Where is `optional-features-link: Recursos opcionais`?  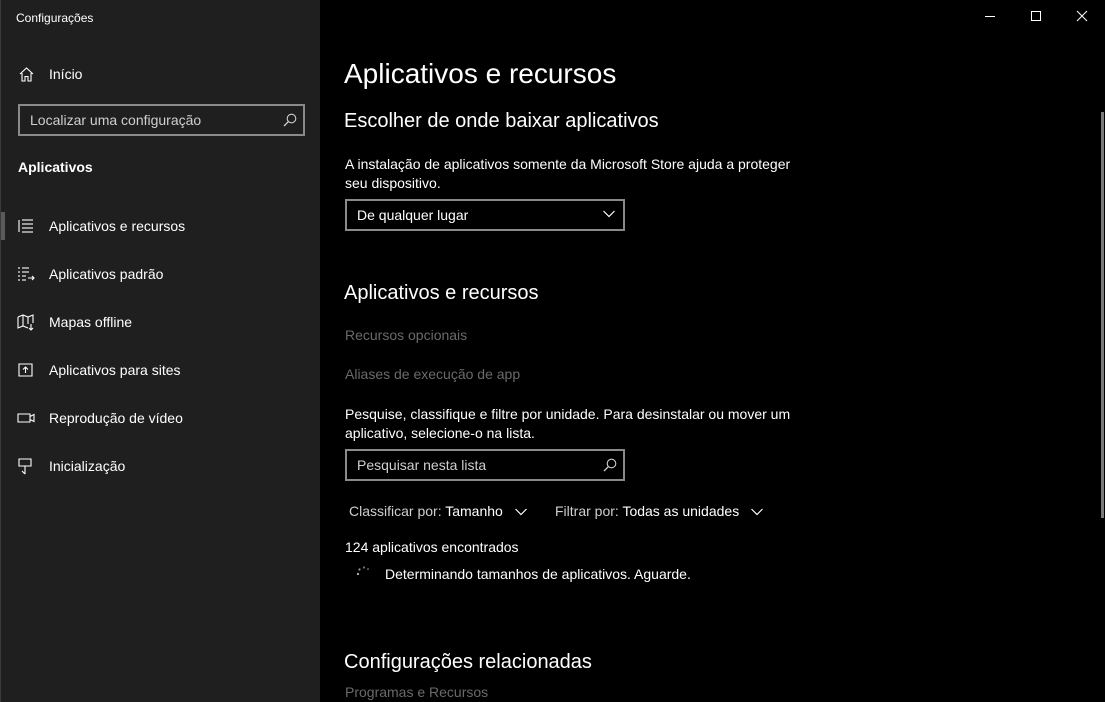
optional-features-link: Recursos opcionais is located at coordinates (575, 335).